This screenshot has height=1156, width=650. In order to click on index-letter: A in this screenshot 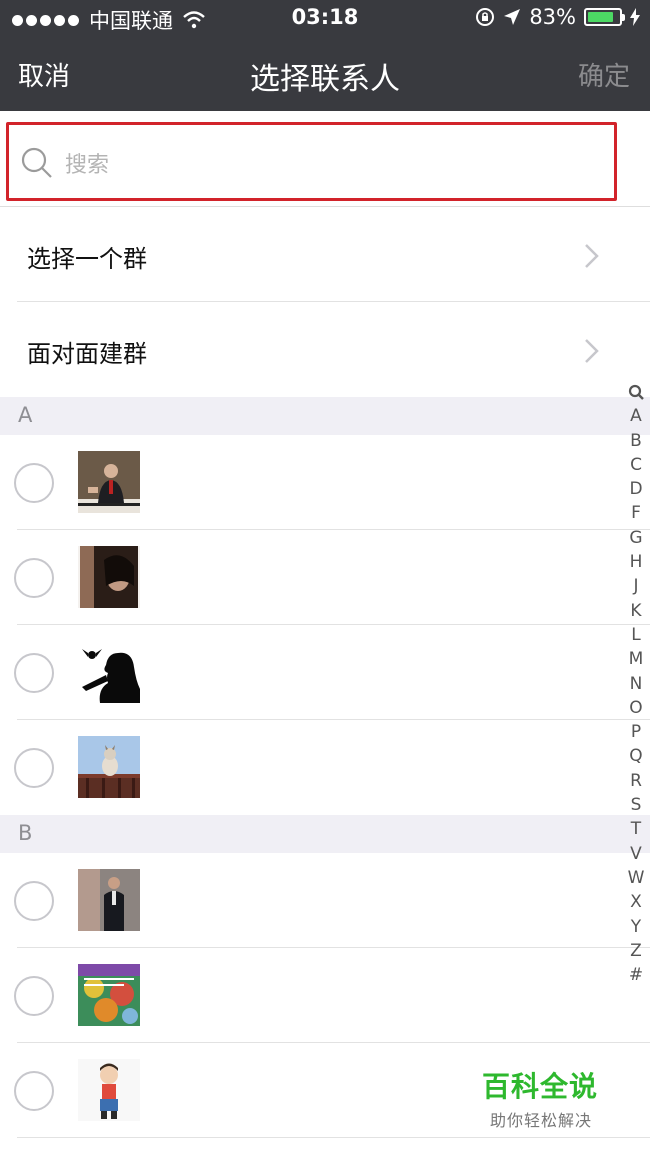, I will do `click(636, 416)`.